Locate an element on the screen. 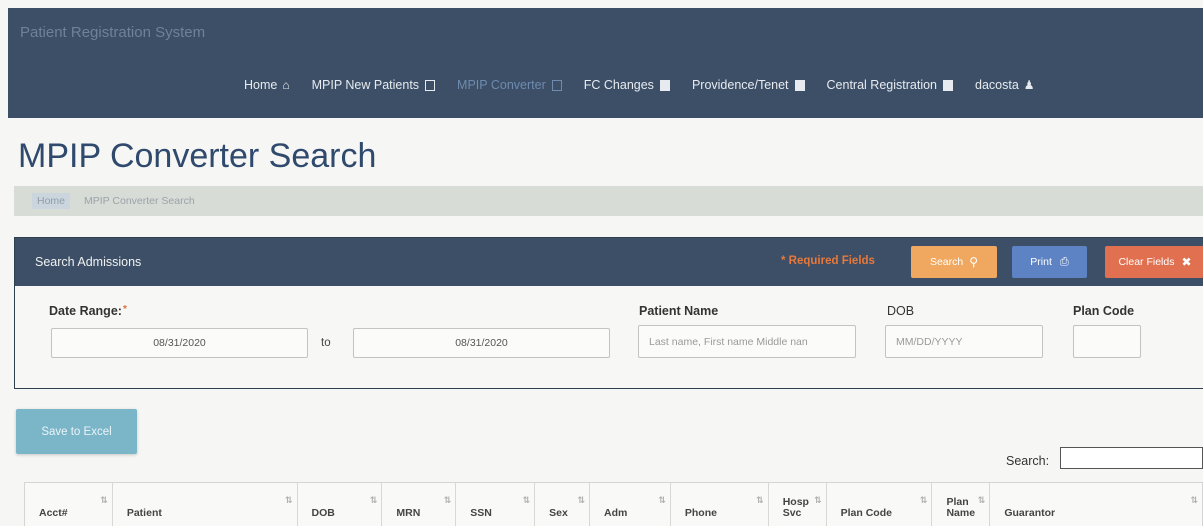 The image size is (1203, 526). home-icon: ⌂ is located at coordinates (286, 85).